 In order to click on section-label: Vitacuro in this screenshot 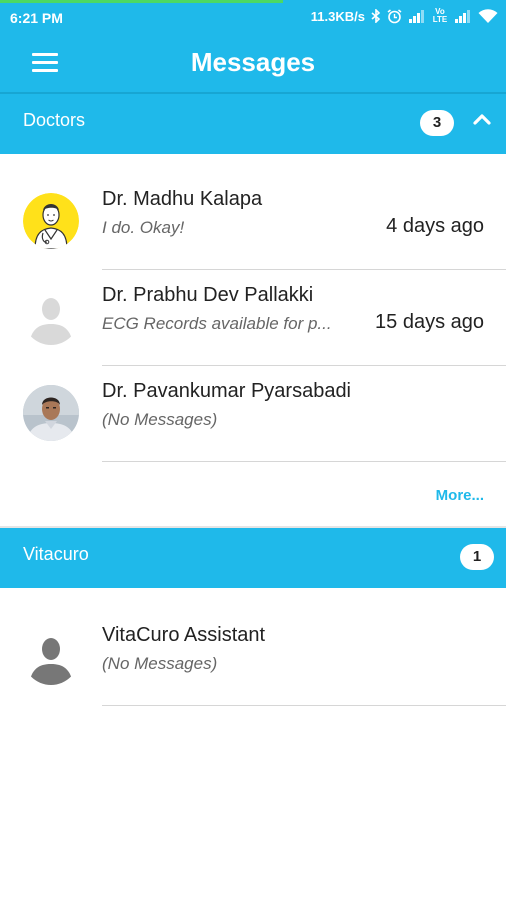, I will do `click(56, 554)`.